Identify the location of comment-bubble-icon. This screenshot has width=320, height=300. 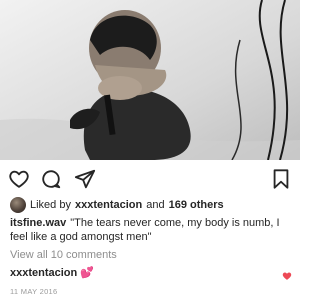
(51, 179).